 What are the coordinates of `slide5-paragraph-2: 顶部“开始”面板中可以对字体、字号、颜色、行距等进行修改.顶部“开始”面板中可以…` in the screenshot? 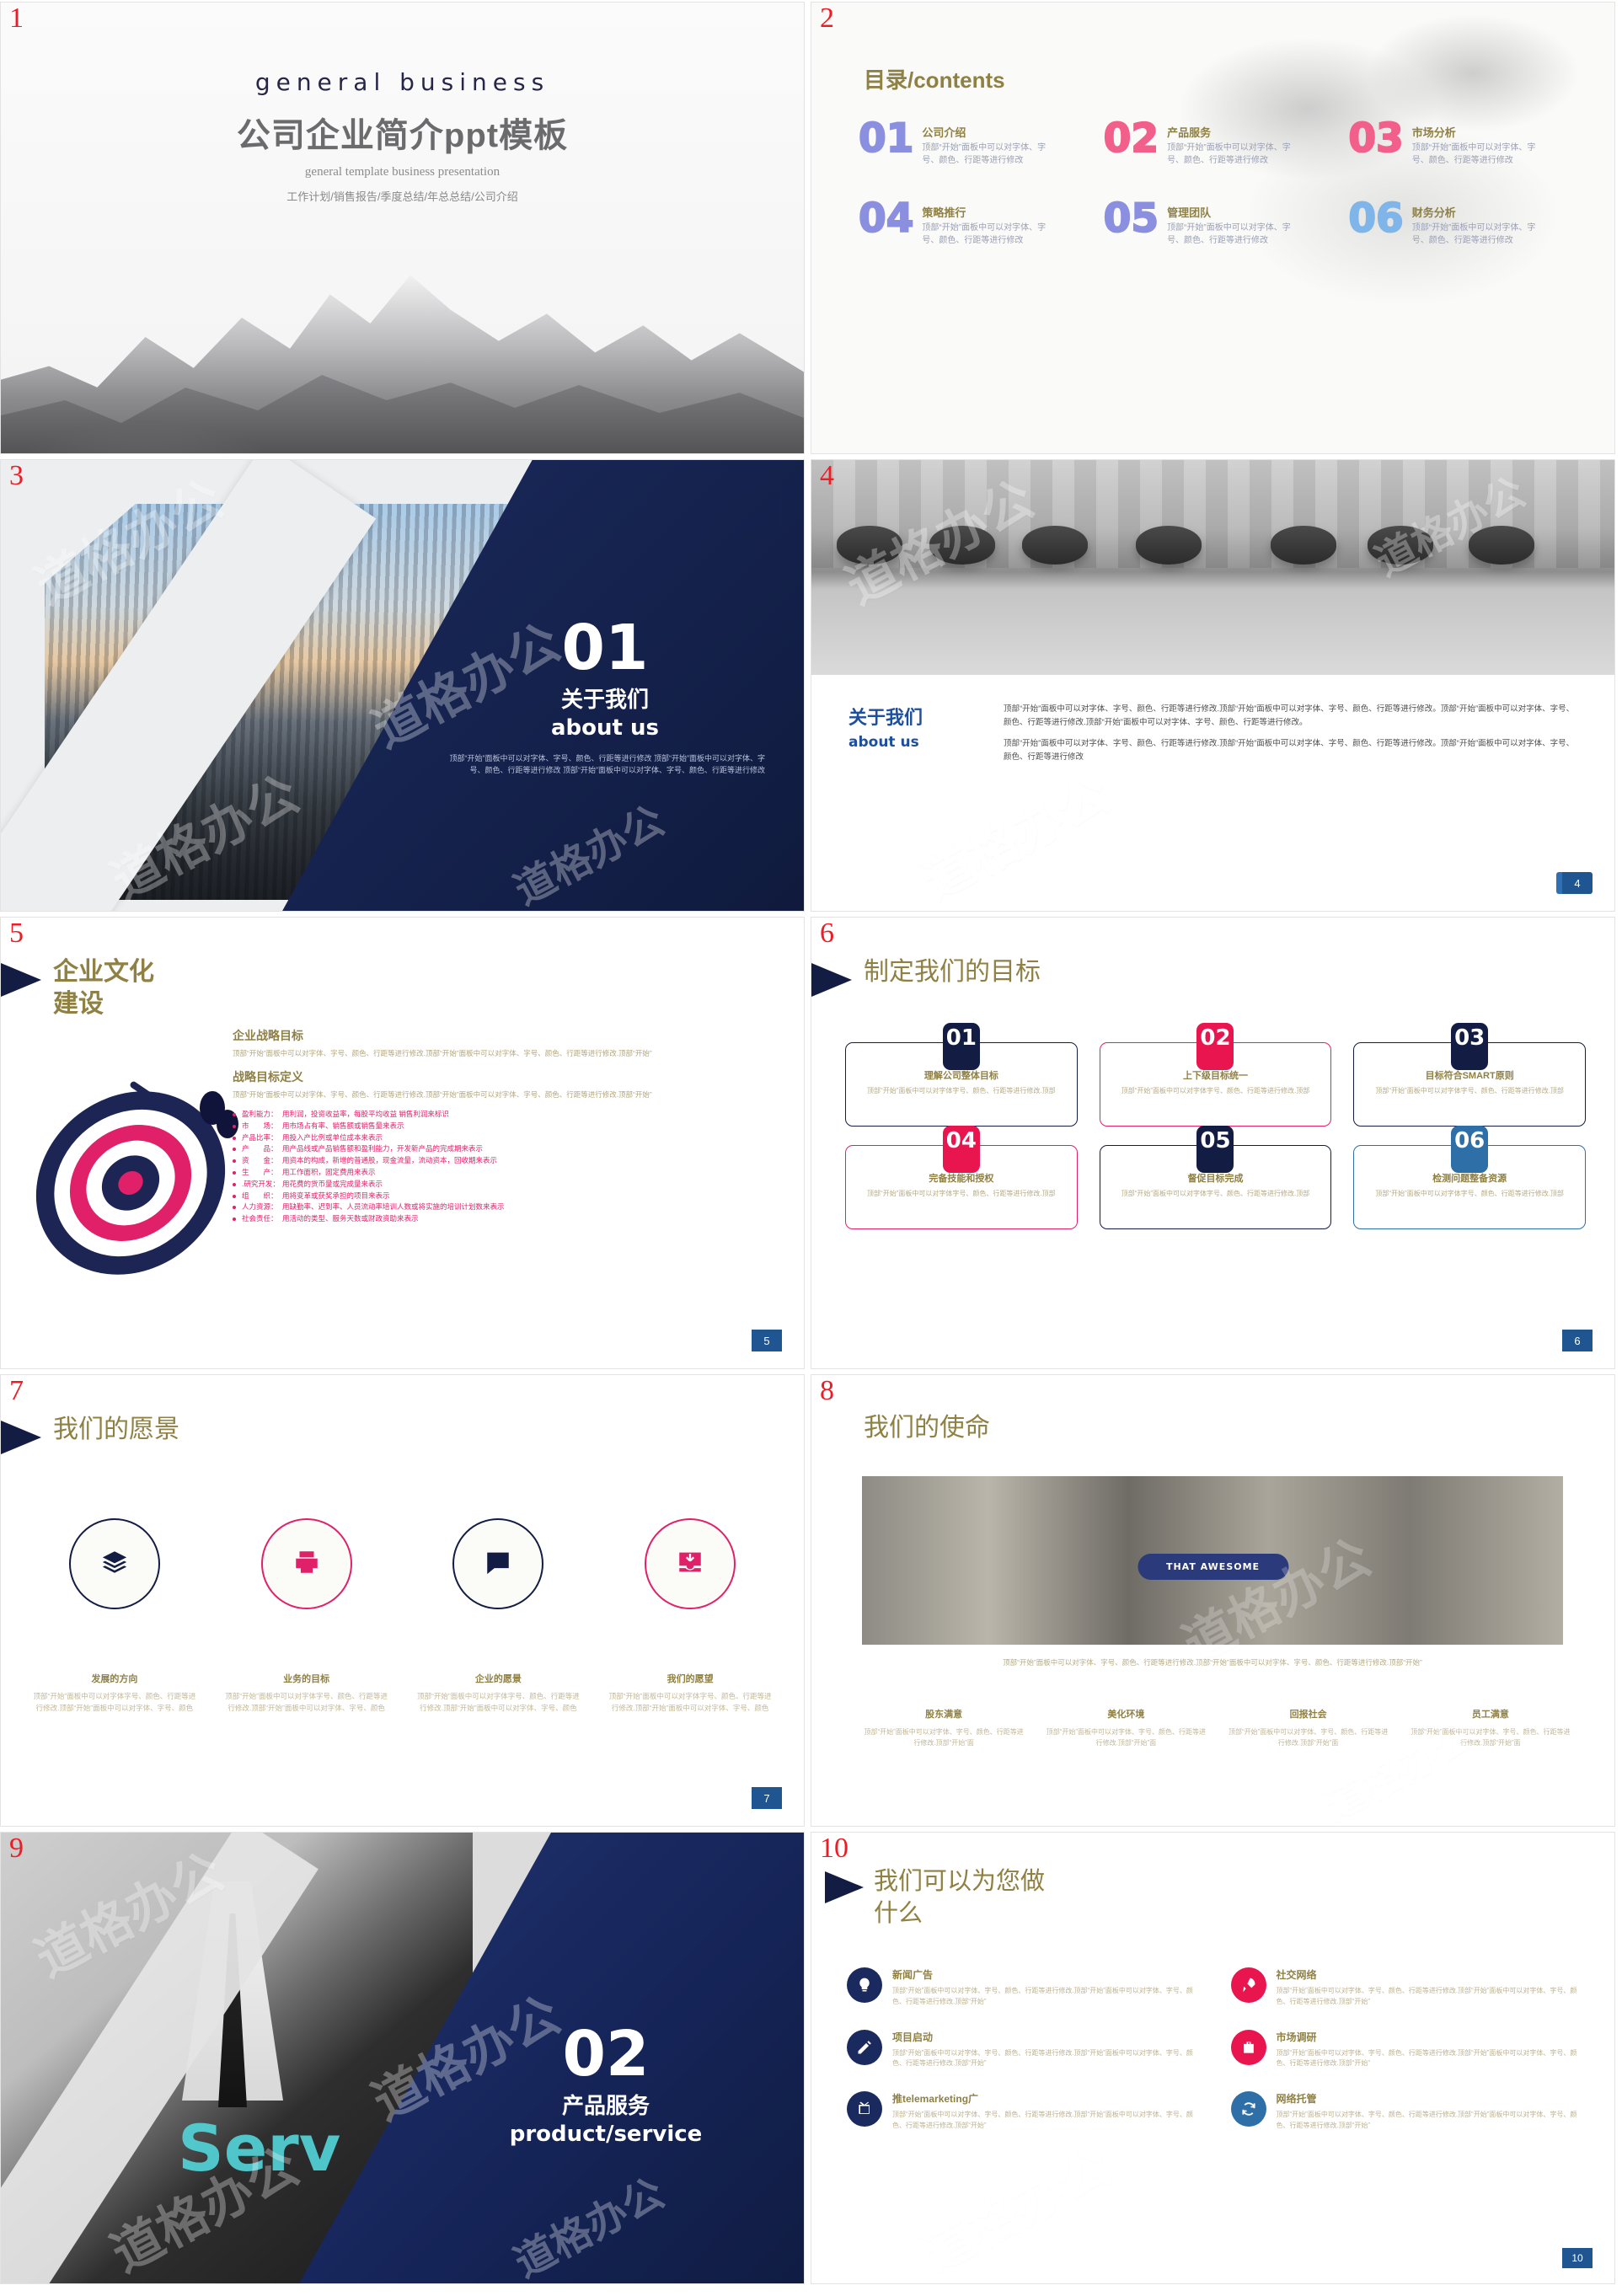 It's located at (442, 1094).